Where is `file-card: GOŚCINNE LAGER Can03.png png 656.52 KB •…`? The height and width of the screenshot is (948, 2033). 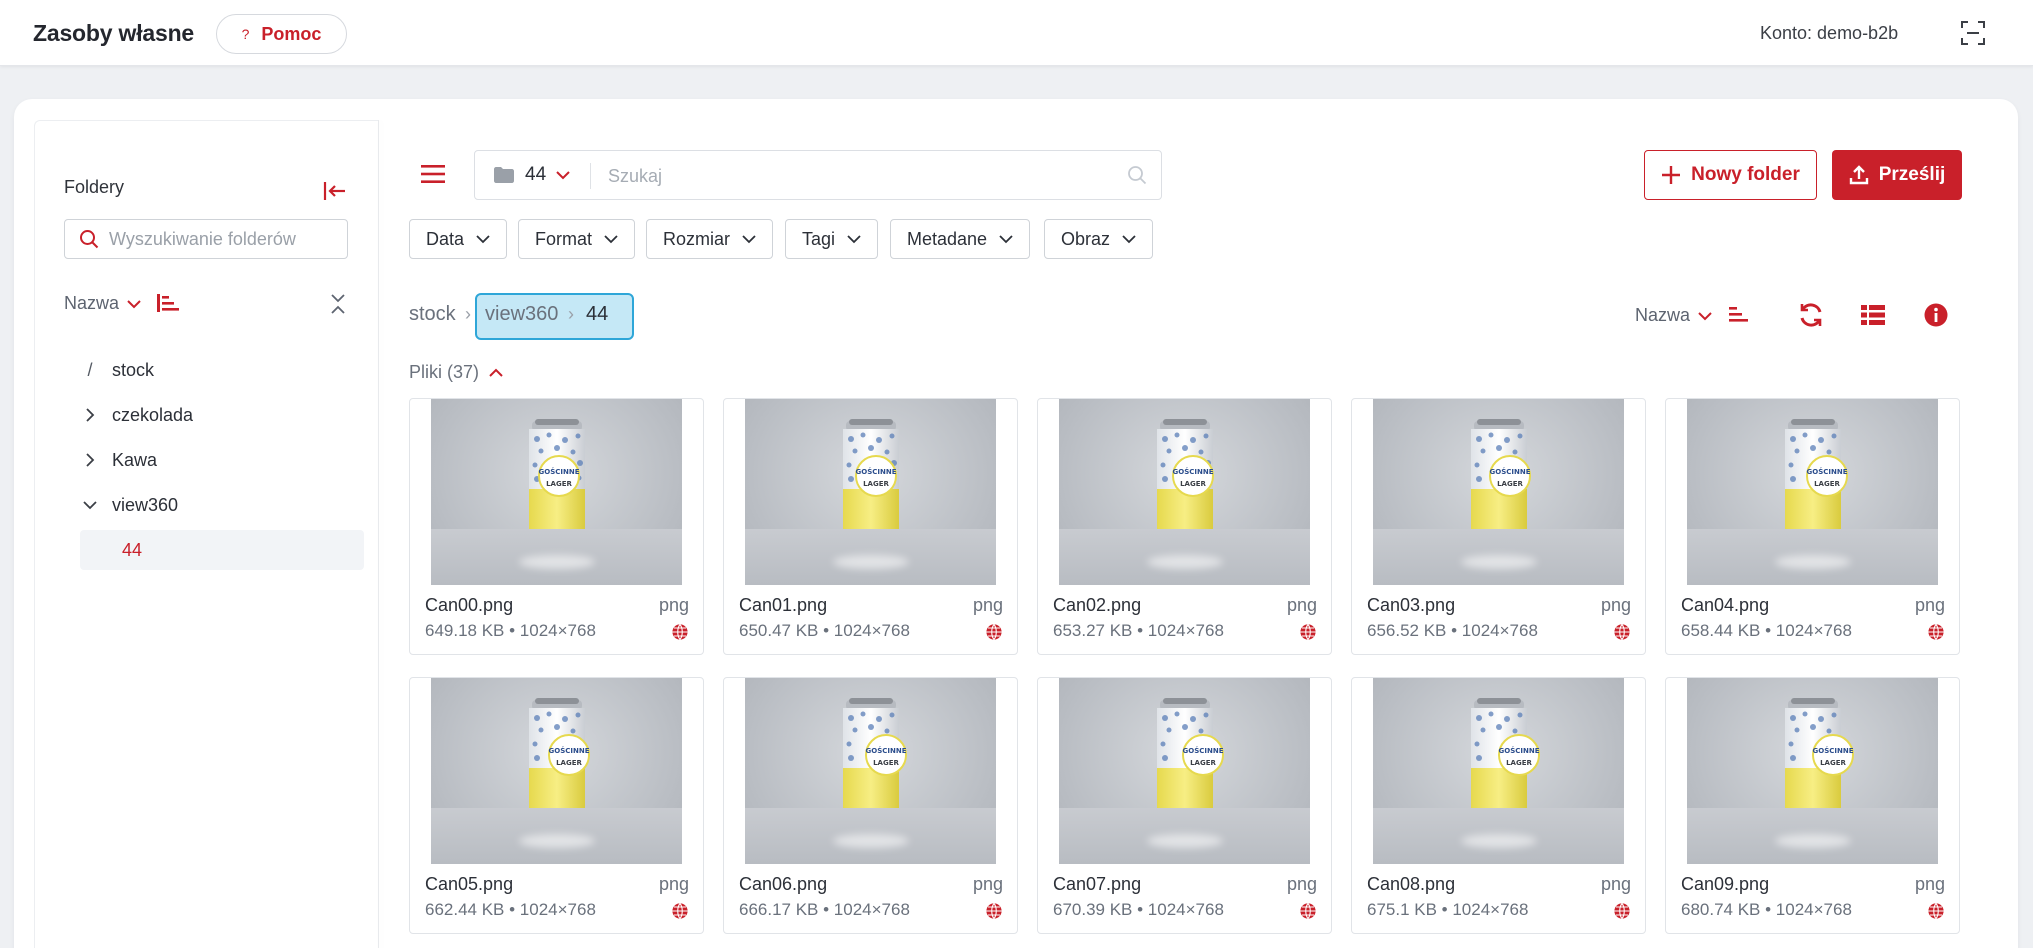
file-card: GOŚCINNE LAGER Can03.png png 656.52 KB •… is located at coordinates (1498, 526).